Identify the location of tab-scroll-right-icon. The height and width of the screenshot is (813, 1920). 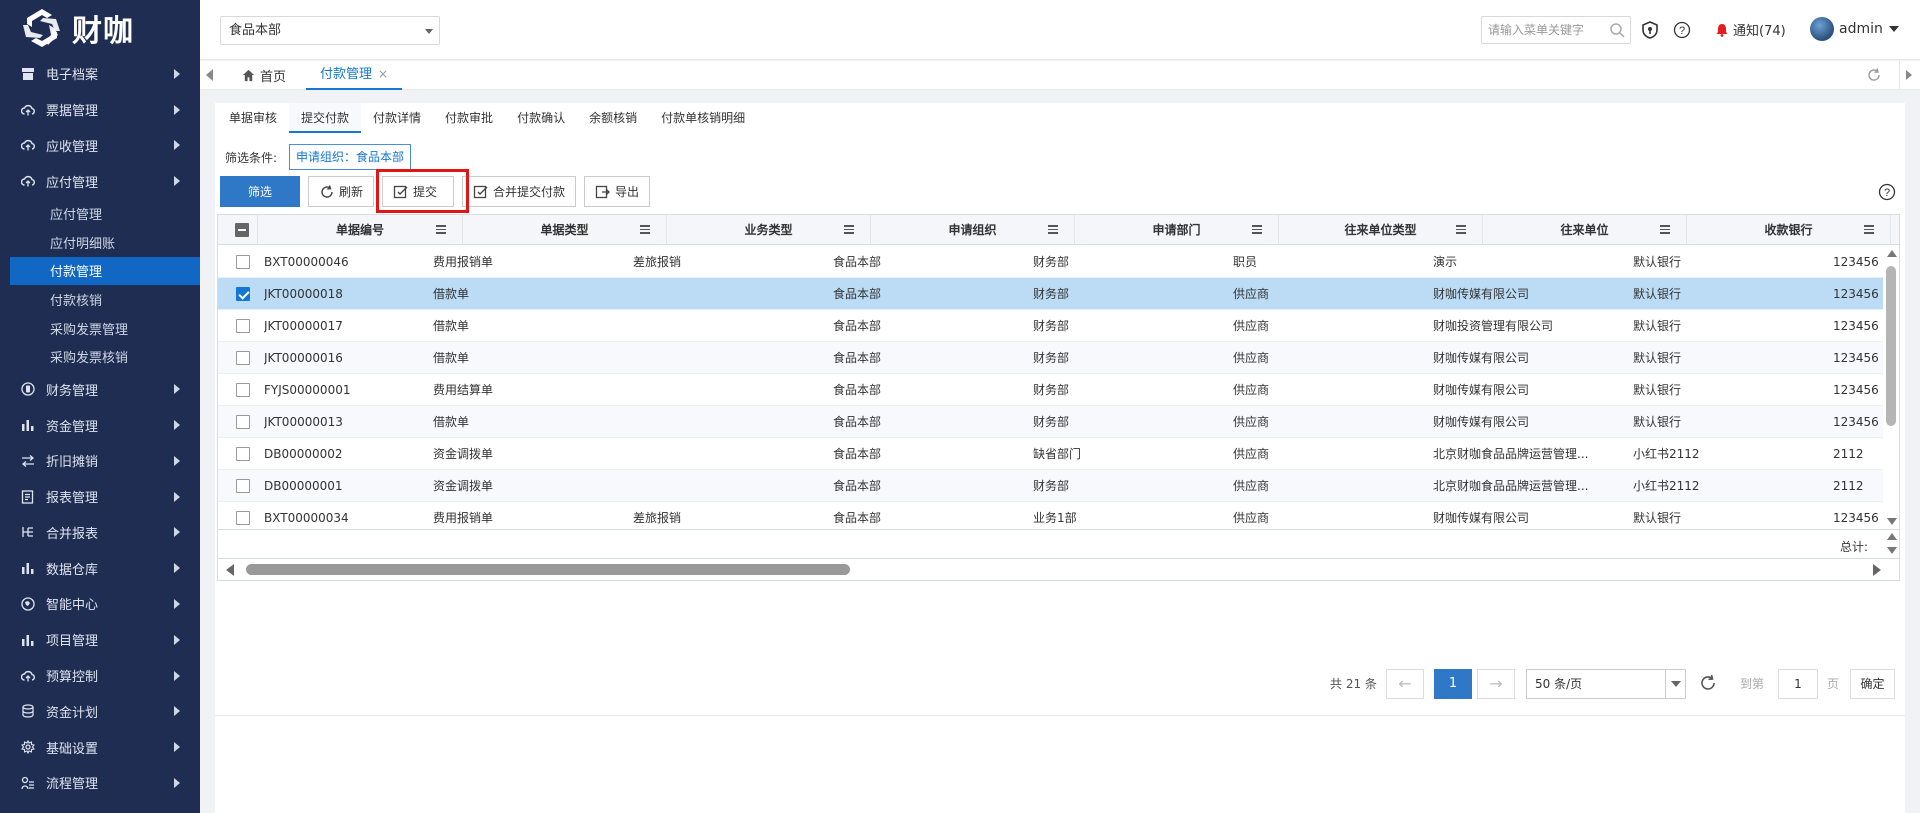
(1909, 75).